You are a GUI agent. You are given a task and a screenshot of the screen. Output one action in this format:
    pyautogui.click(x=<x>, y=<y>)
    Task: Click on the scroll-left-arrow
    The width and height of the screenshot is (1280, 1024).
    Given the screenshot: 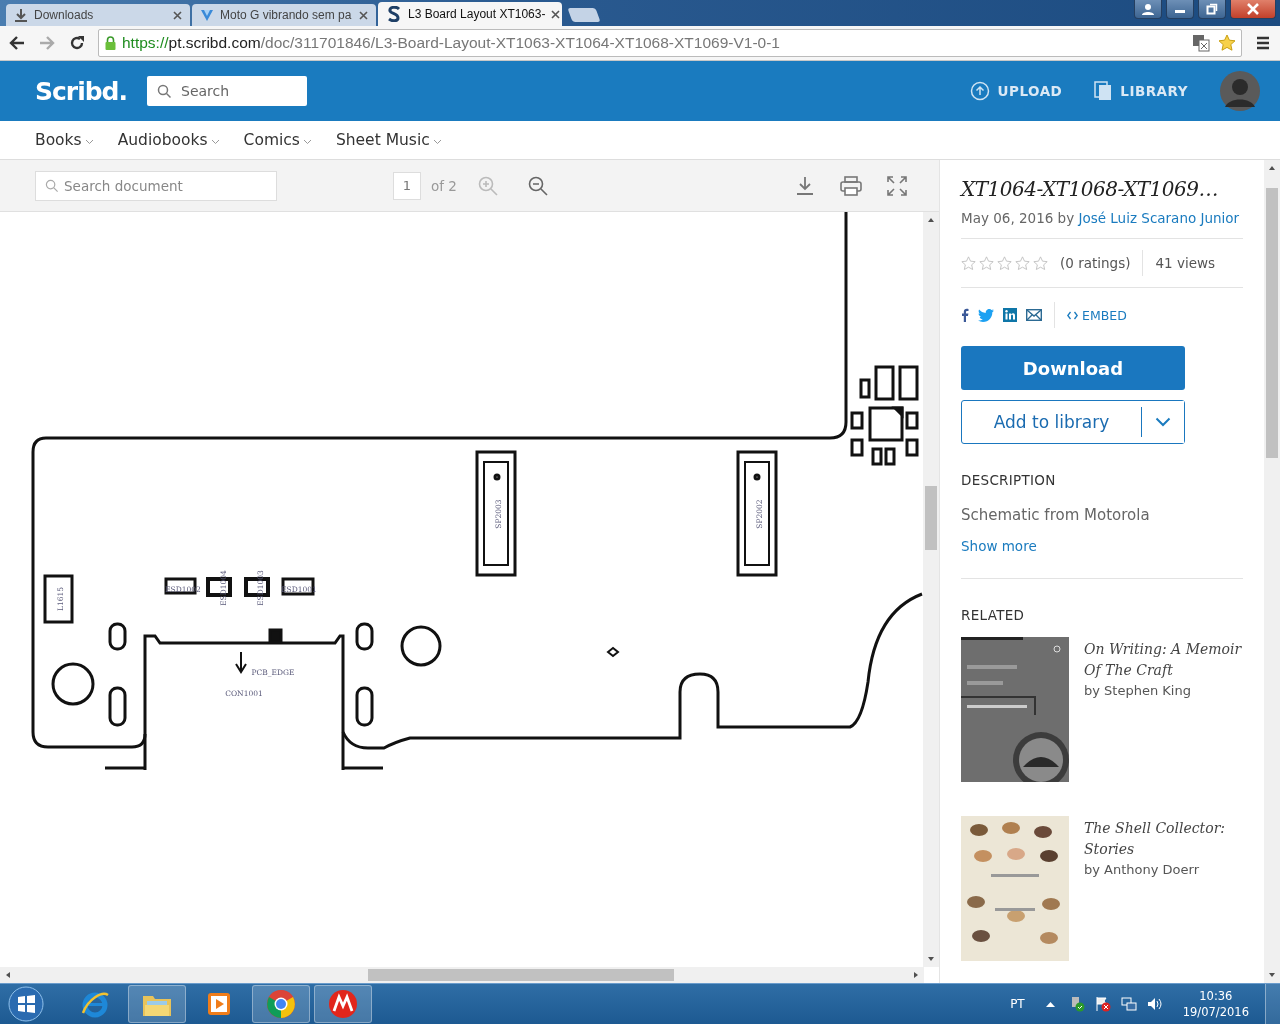 What is the action you would take?
    pyautogui.click(x=8, y=975)
    